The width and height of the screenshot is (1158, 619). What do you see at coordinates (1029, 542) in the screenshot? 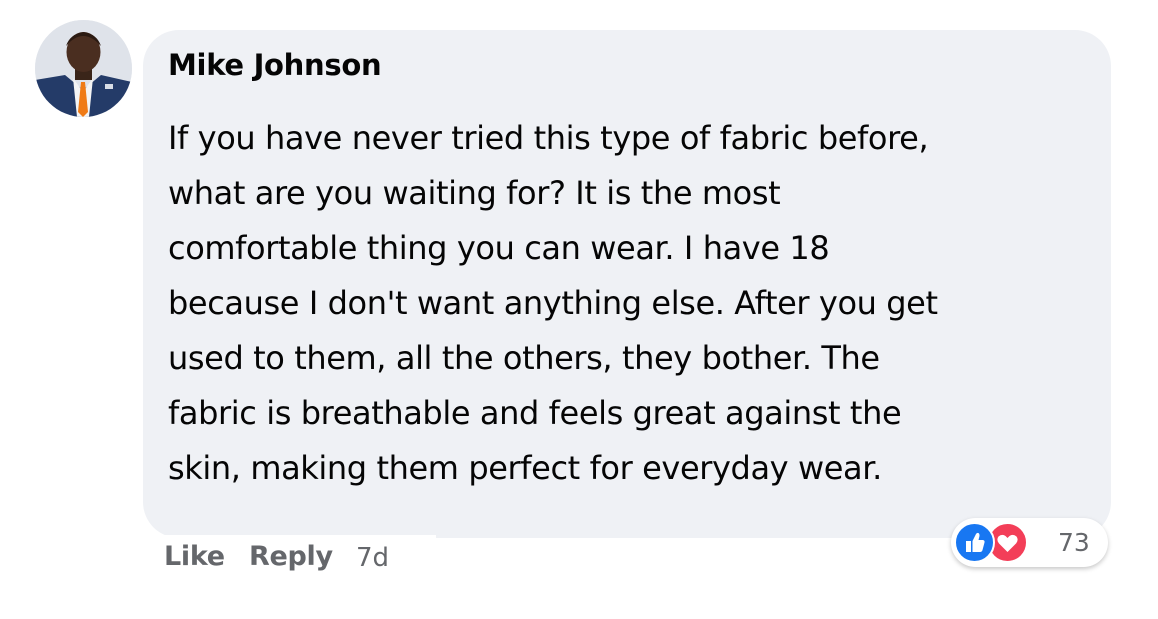
I see `reactions-summary: 73` at bounding box center [1029, 542].